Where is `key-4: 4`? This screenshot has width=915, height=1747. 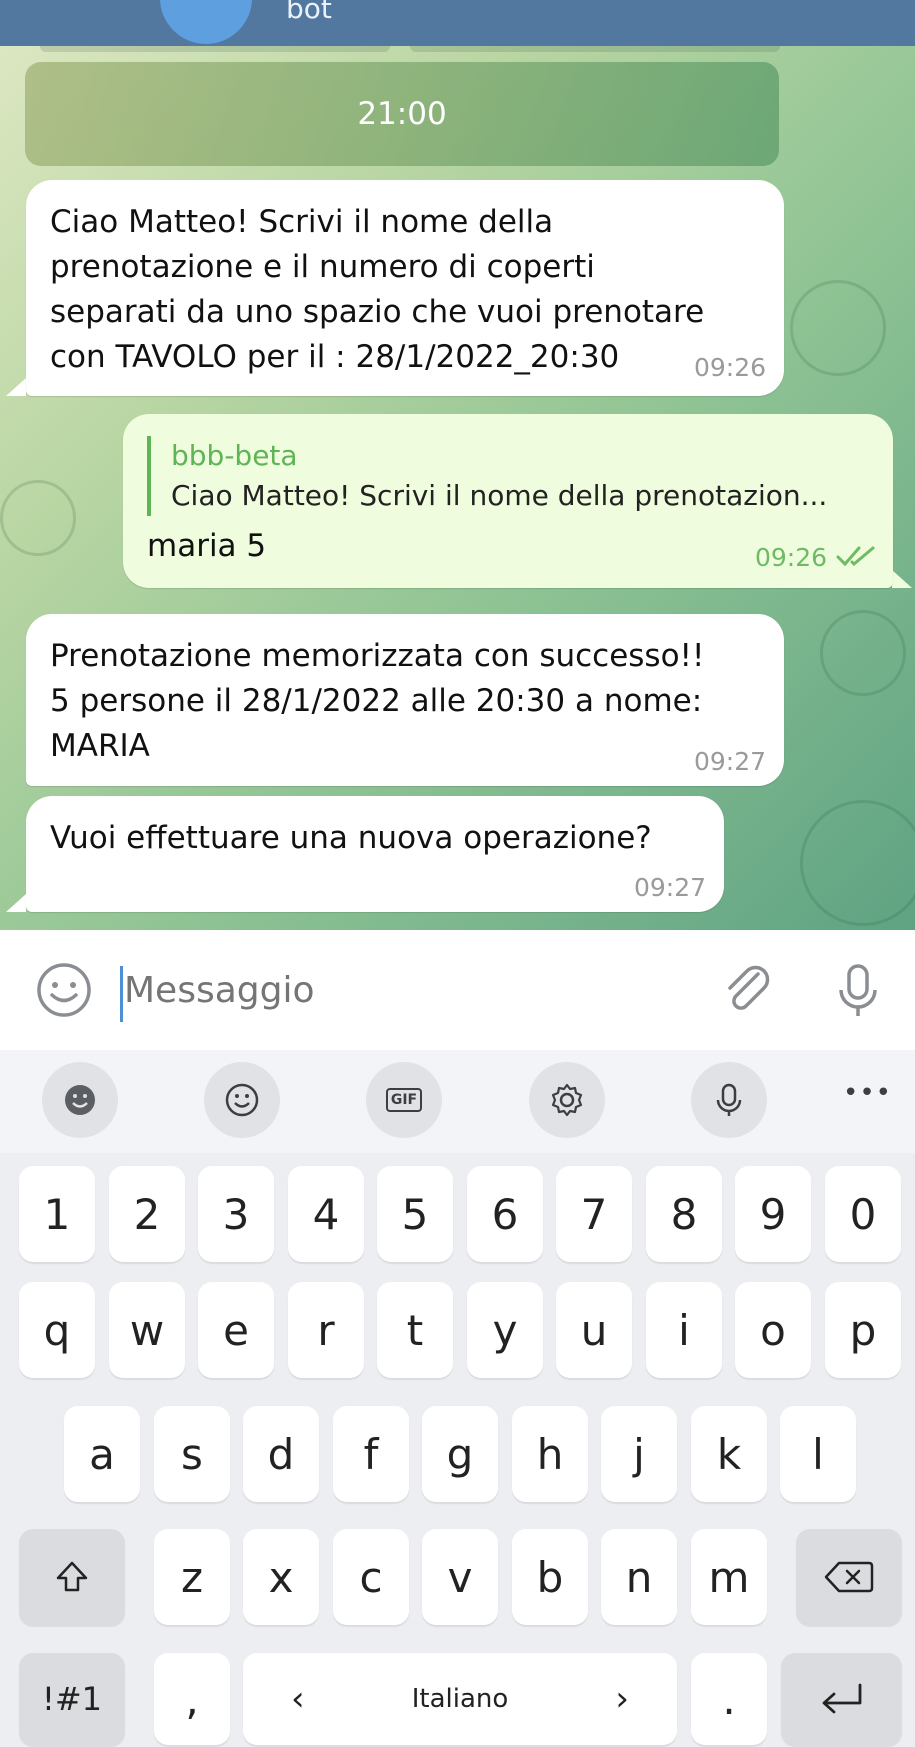
key-4: 4 is located at coordinates (326, 1214).